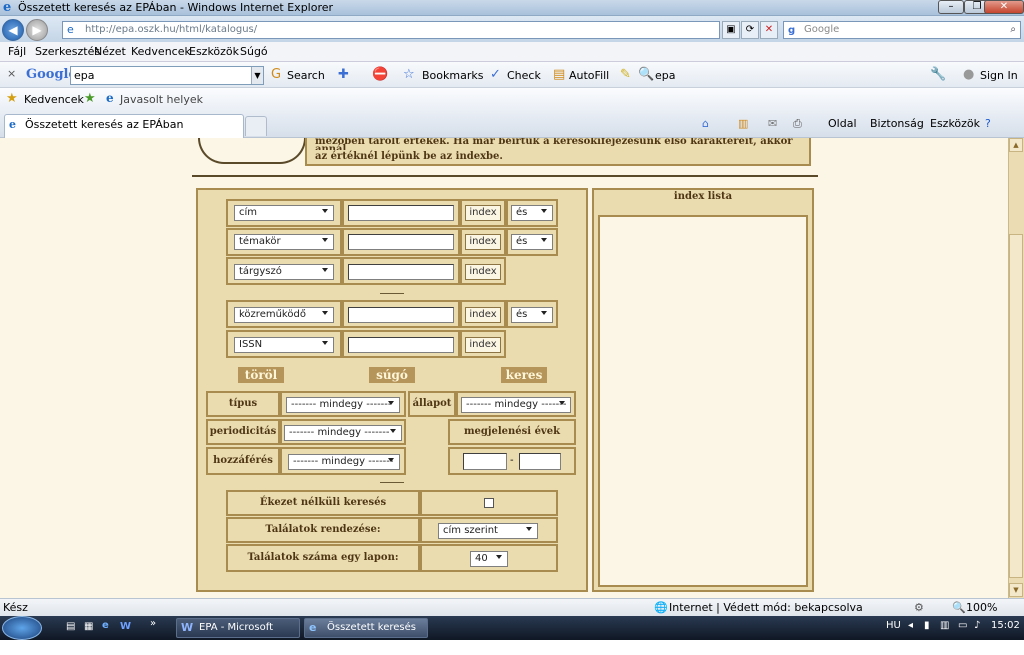 This screenshot has width=1024, height=655. I want to click on field-select-3: tárgyszó, so click(284, 272).